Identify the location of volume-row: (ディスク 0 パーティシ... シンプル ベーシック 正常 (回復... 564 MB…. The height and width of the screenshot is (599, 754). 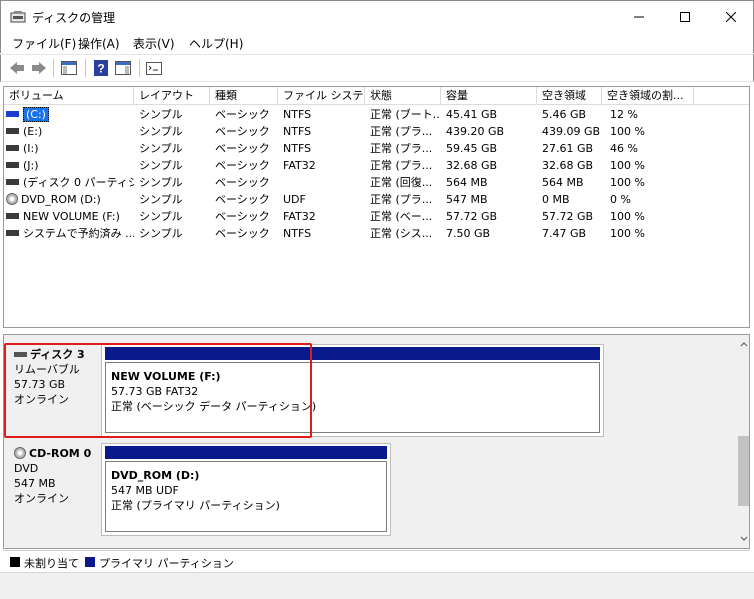
(376, 182).